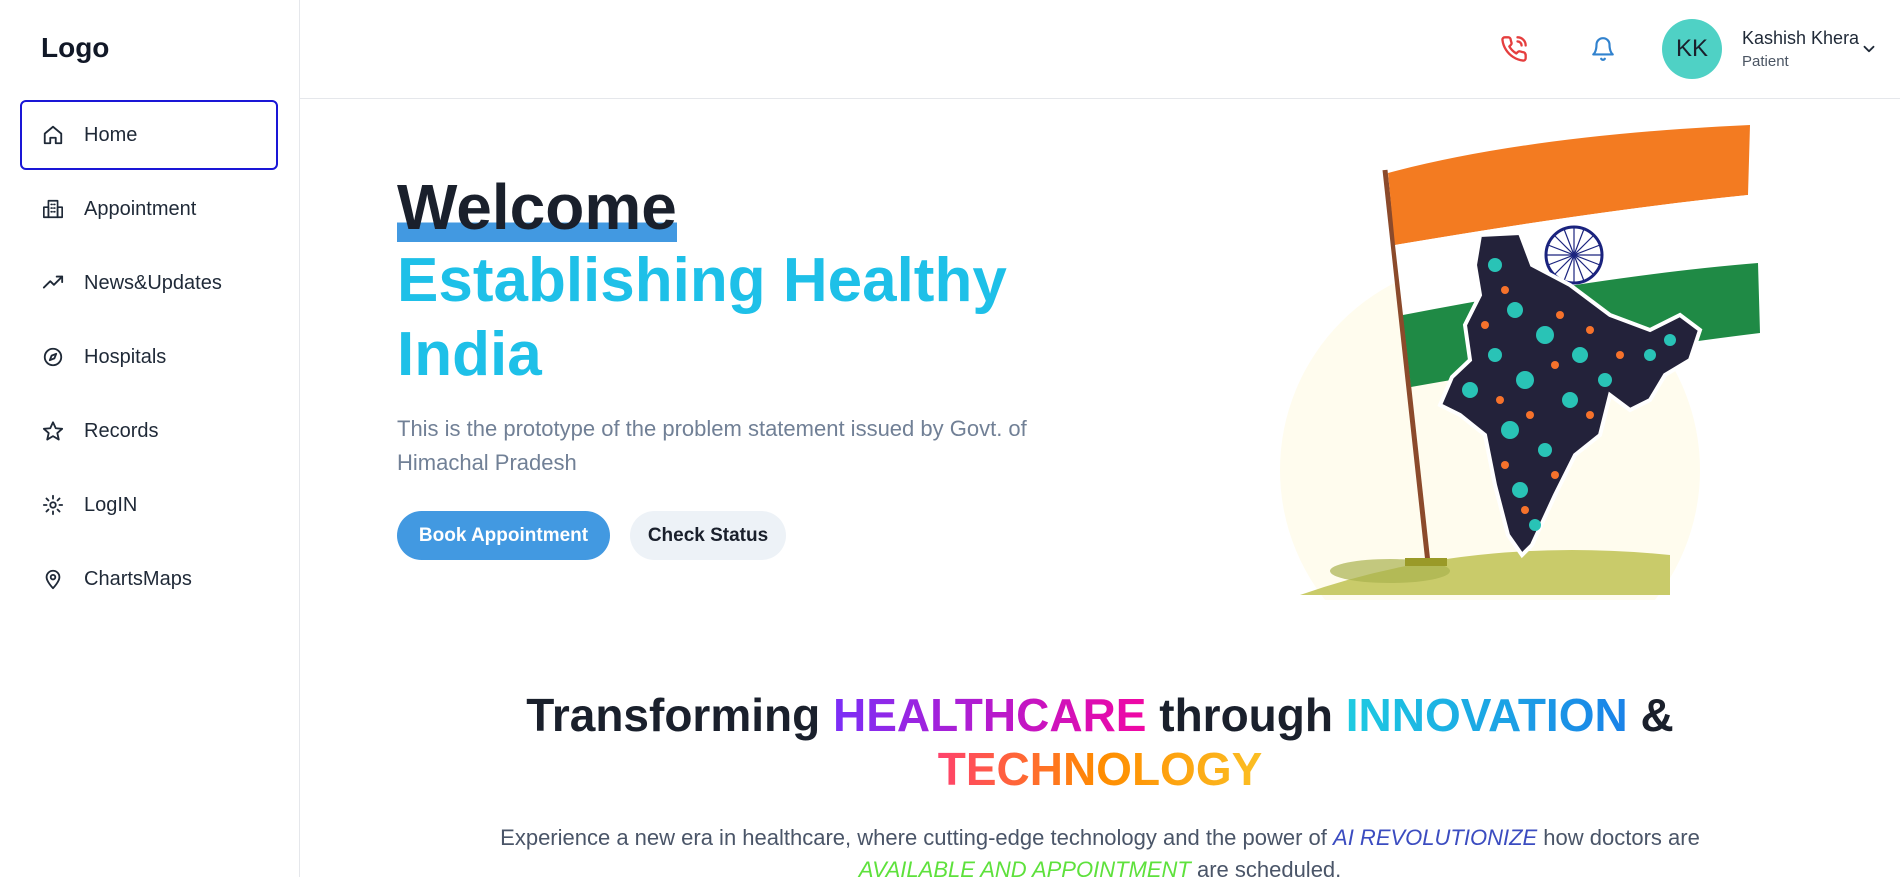 The image size is (1900, 886). Describe the element at coordinates (1520, 362) in the screenshot. I see `india-flag-illustration` at that location.